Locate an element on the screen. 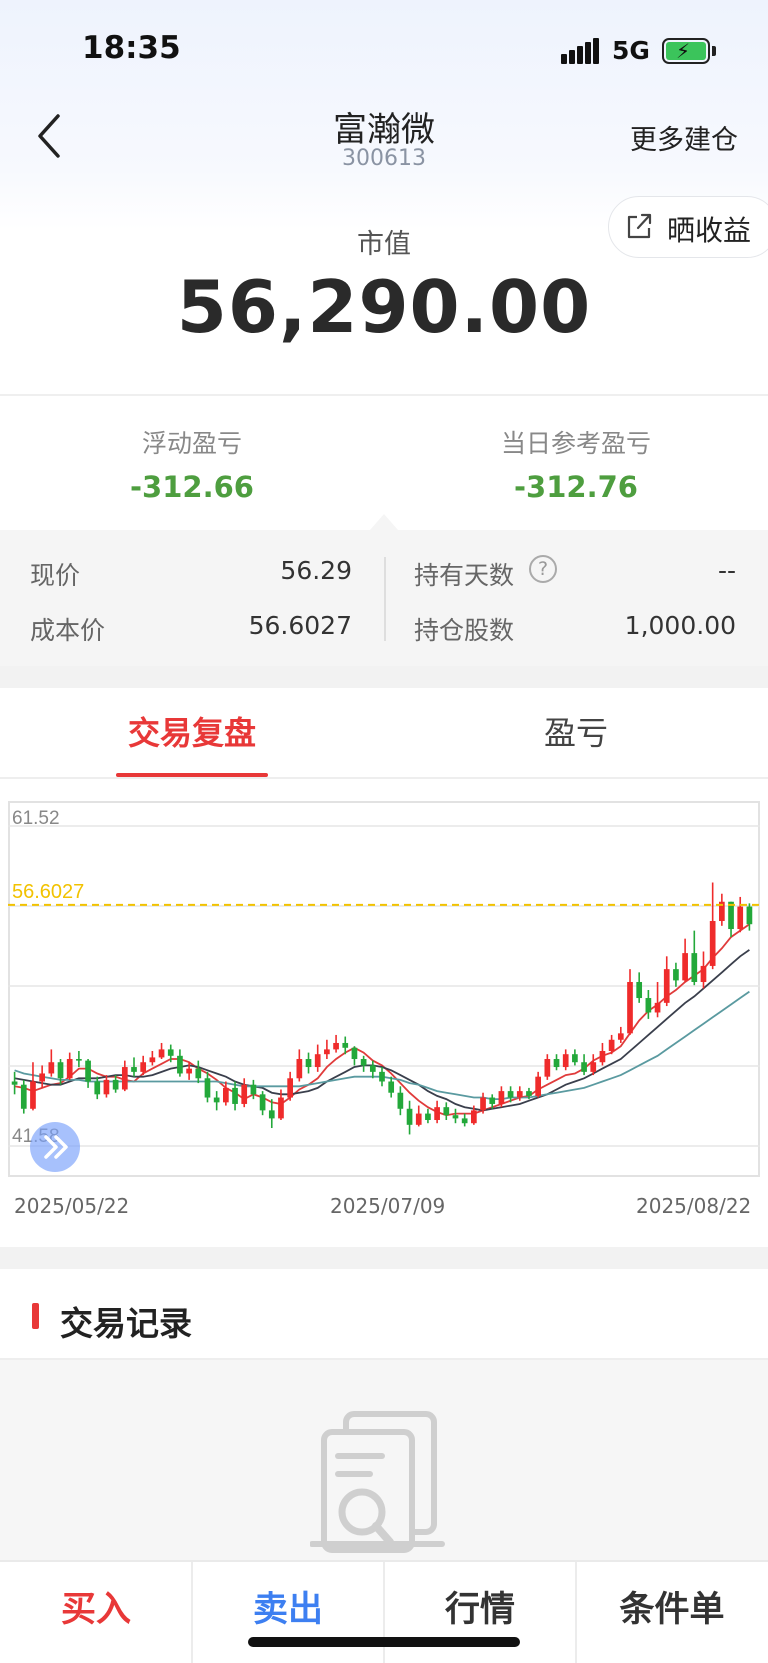  shares-label: 持仓股数 is located at coordinates (464, 630).